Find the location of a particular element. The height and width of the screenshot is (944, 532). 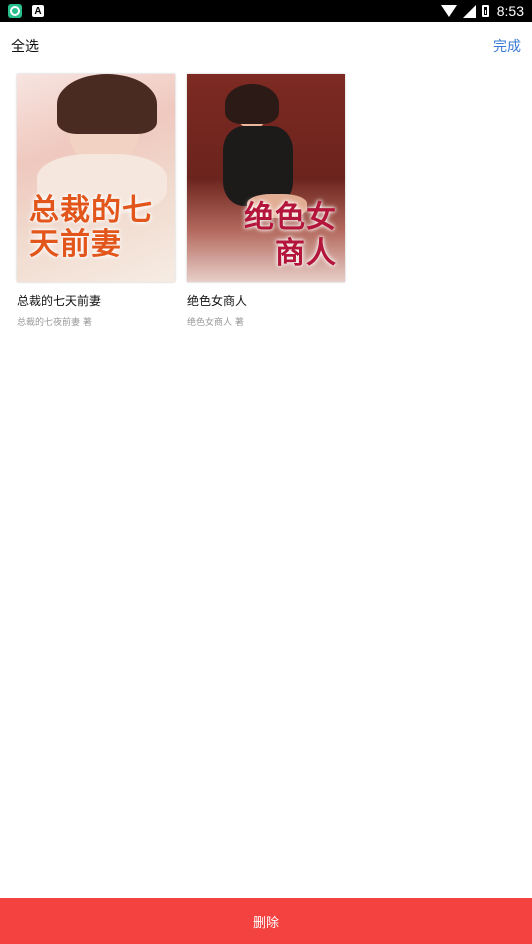

book-cover: 总裁的七天前妻 is located at coordinates (96, 178).